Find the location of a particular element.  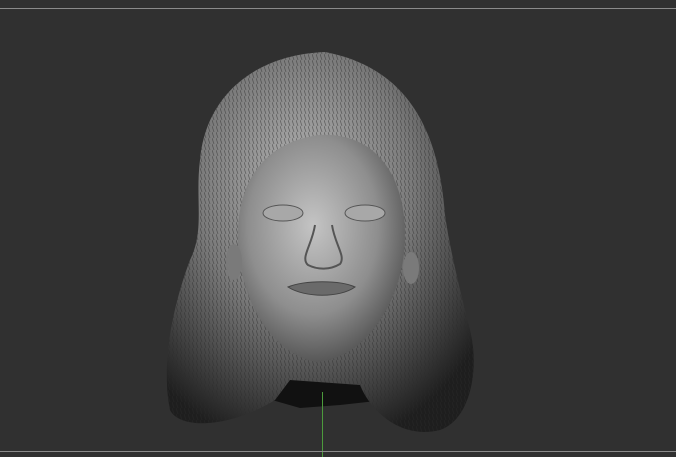

left-ear is located at coordinates (234, 262).